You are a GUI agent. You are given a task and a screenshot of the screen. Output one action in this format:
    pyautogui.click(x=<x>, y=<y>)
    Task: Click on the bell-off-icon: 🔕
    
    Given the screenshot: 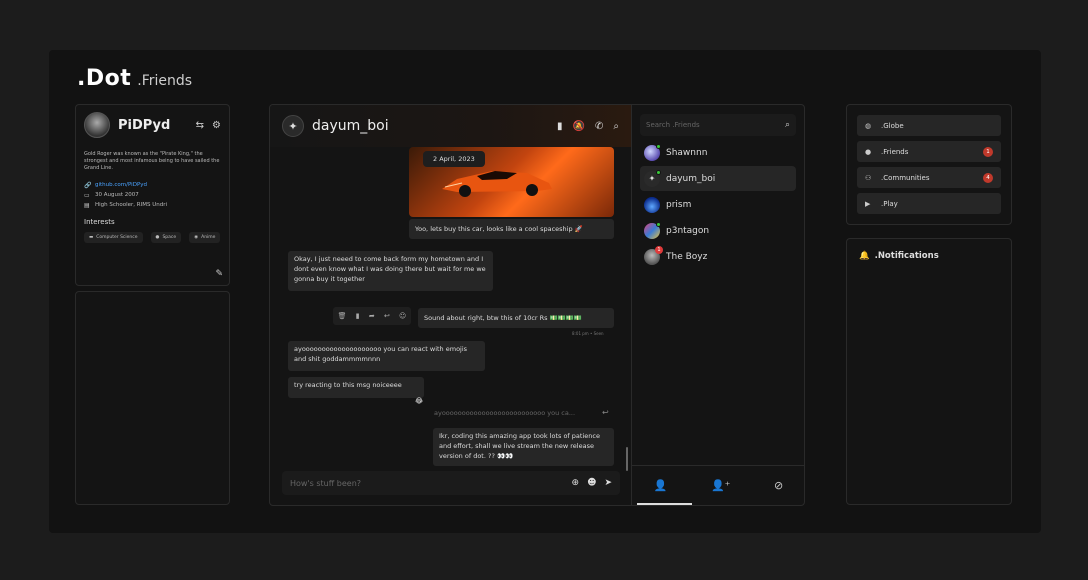 What is the action you would take?
    pyautogui.click(x=579, y=126)
    